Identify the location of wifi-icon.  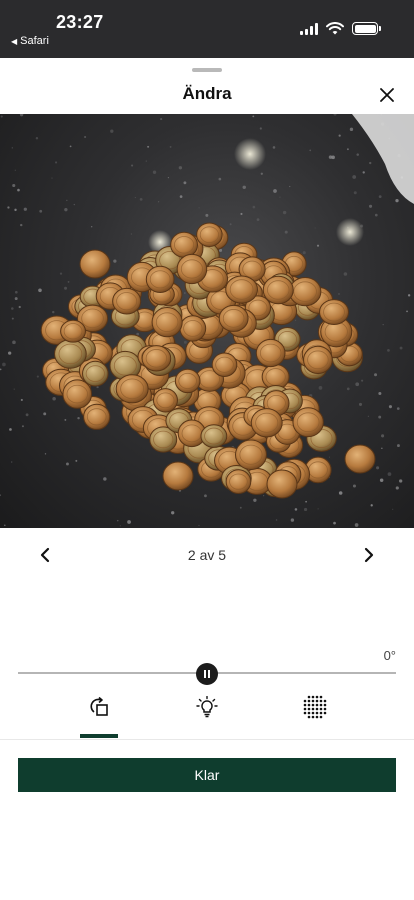
(335, 28).